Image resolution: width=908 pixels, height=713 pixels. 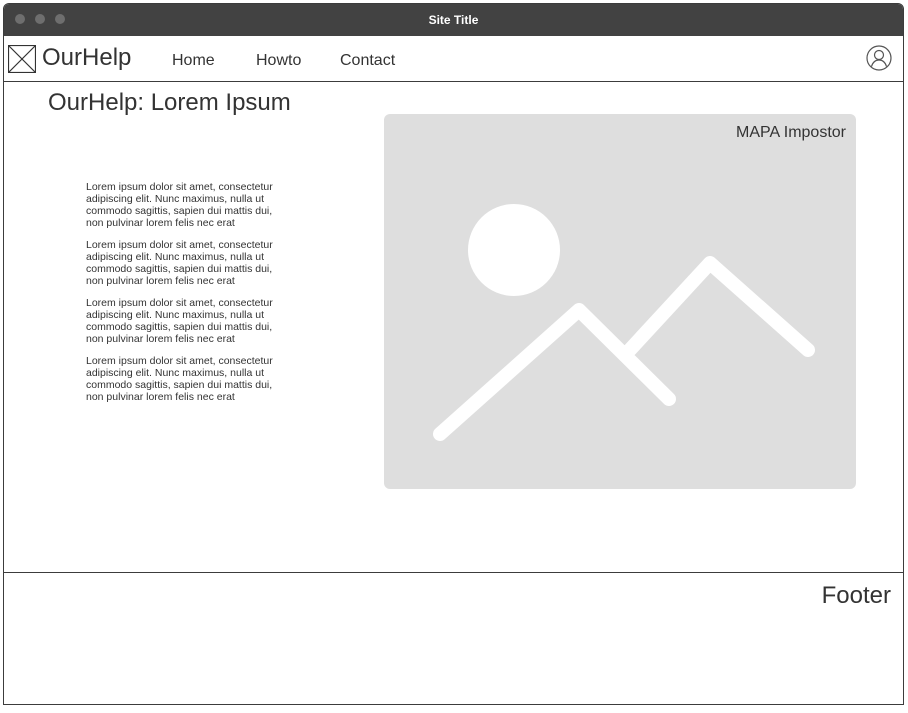 I want to click on user-icon, so click(x=879, y=58).